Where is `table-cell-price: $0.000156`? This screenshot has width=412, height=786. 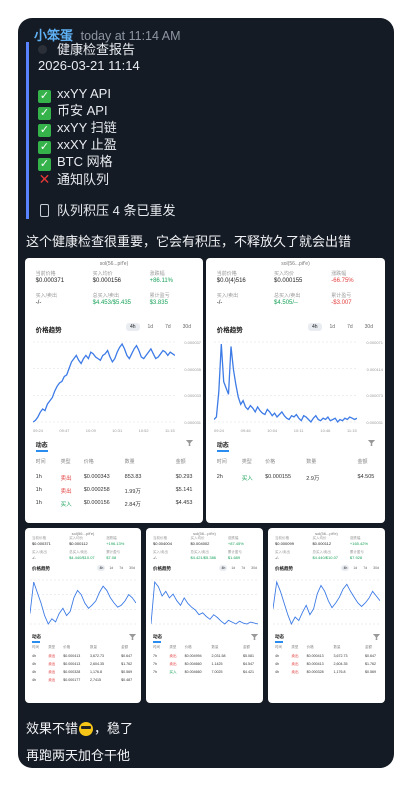
table-cell-price: $0.000156 is located at coordinates (96, 503).